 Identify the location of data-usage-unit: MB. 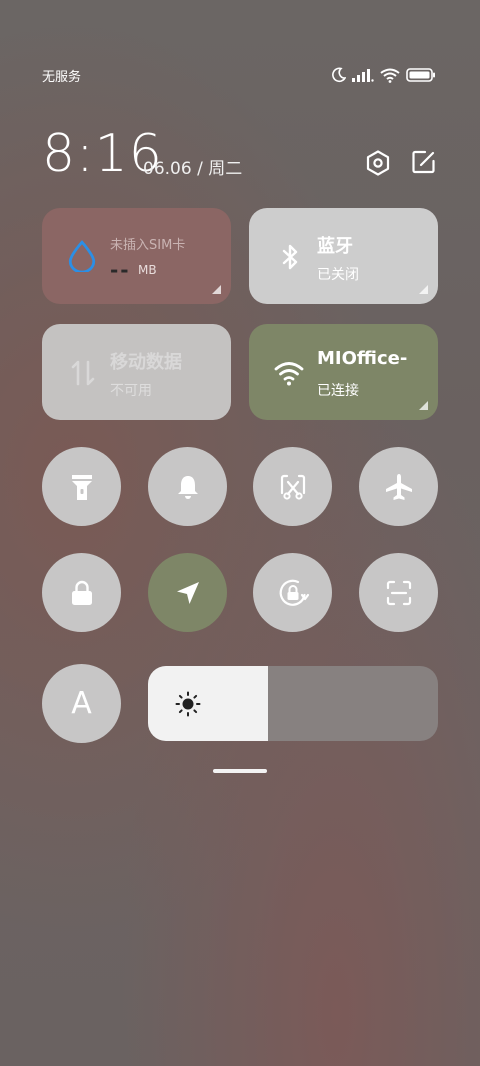
(147, 270).